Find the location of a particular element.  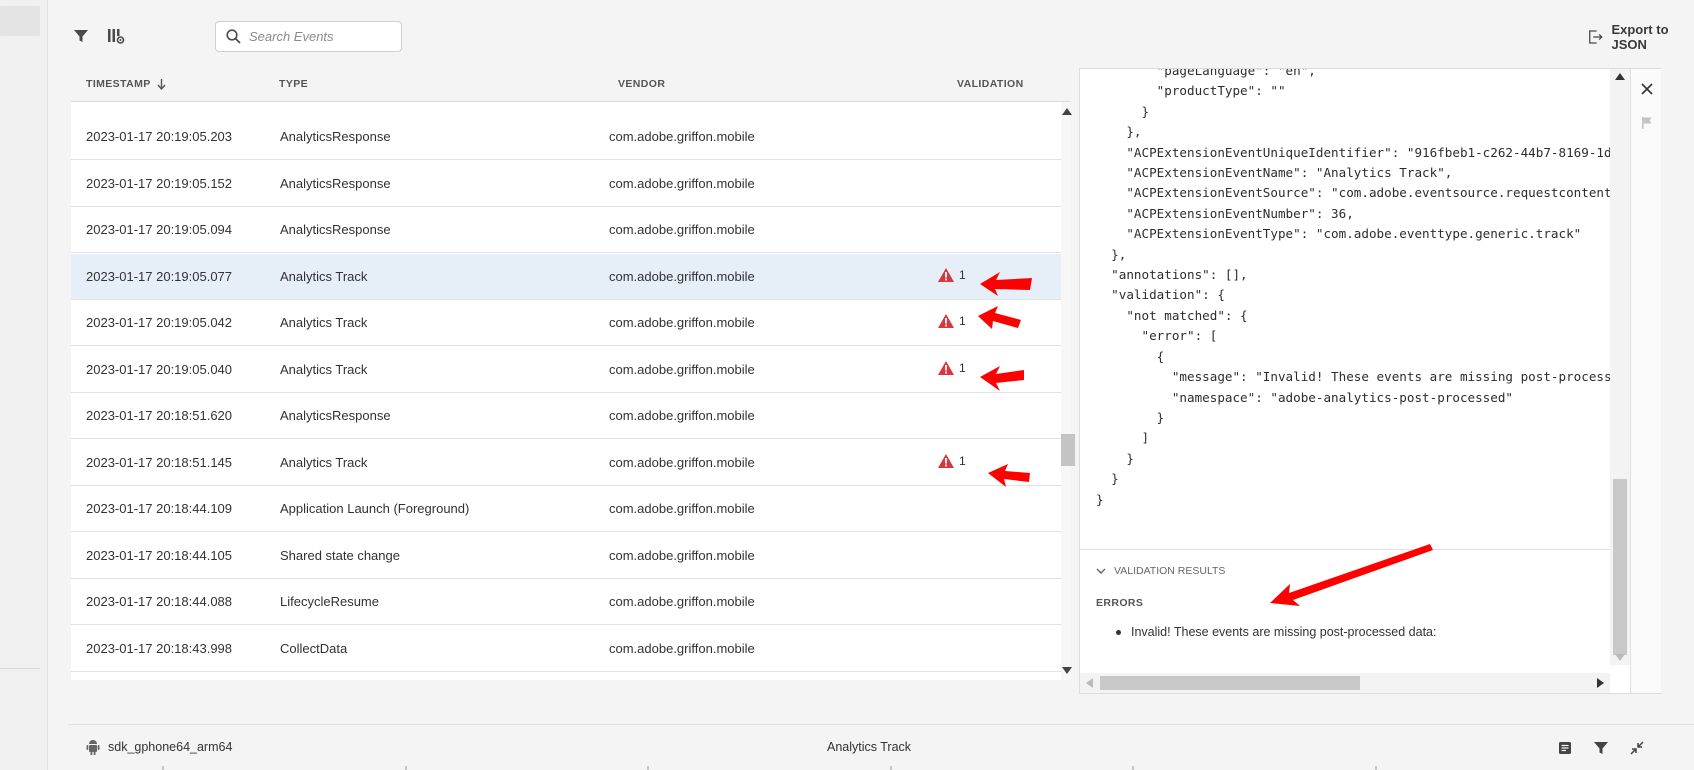

table-scroll-thumb is located at coordinates (1068, 450).